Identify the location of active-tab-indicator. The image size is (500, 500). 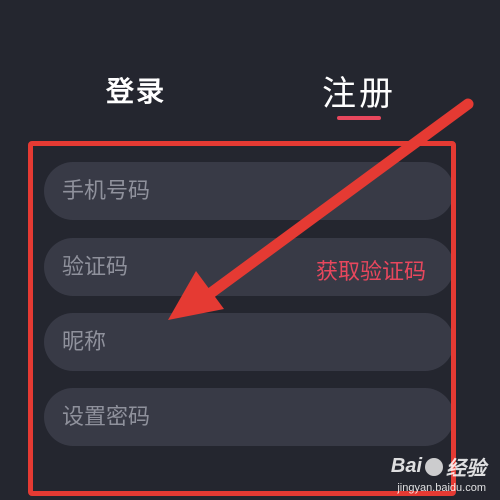
(359, 118).